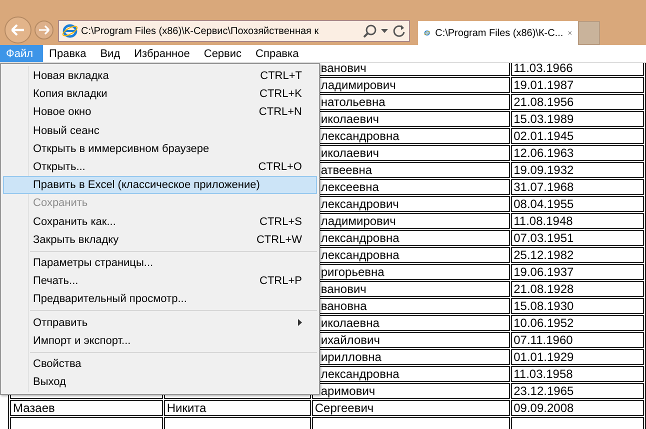 This screenshot has width=646, height=429. What do you see at coordinates (577, 374) in the screenshot?
I see `table-cell: 11.03.1958` at bounding box center [577, 374].